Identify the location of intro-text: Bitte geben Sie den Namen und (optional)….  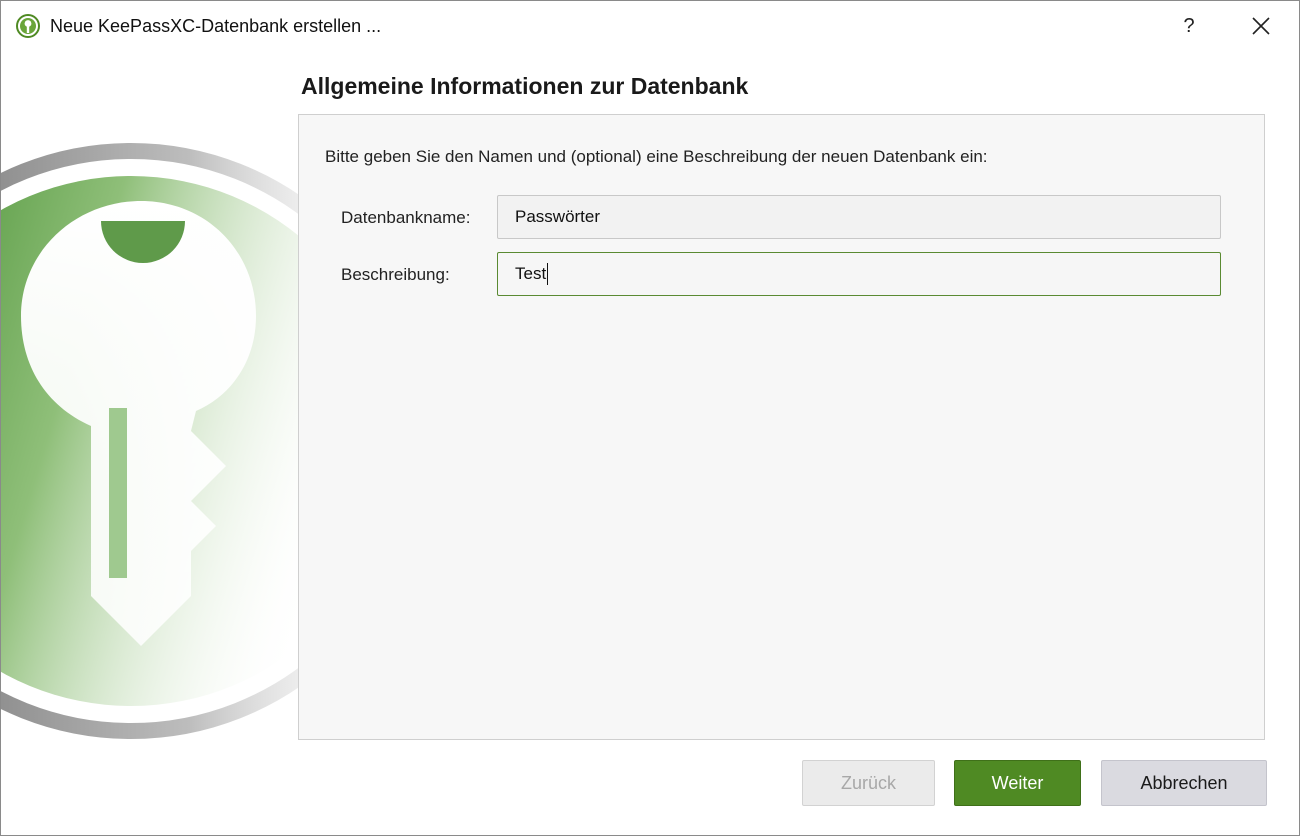
(656, 156).